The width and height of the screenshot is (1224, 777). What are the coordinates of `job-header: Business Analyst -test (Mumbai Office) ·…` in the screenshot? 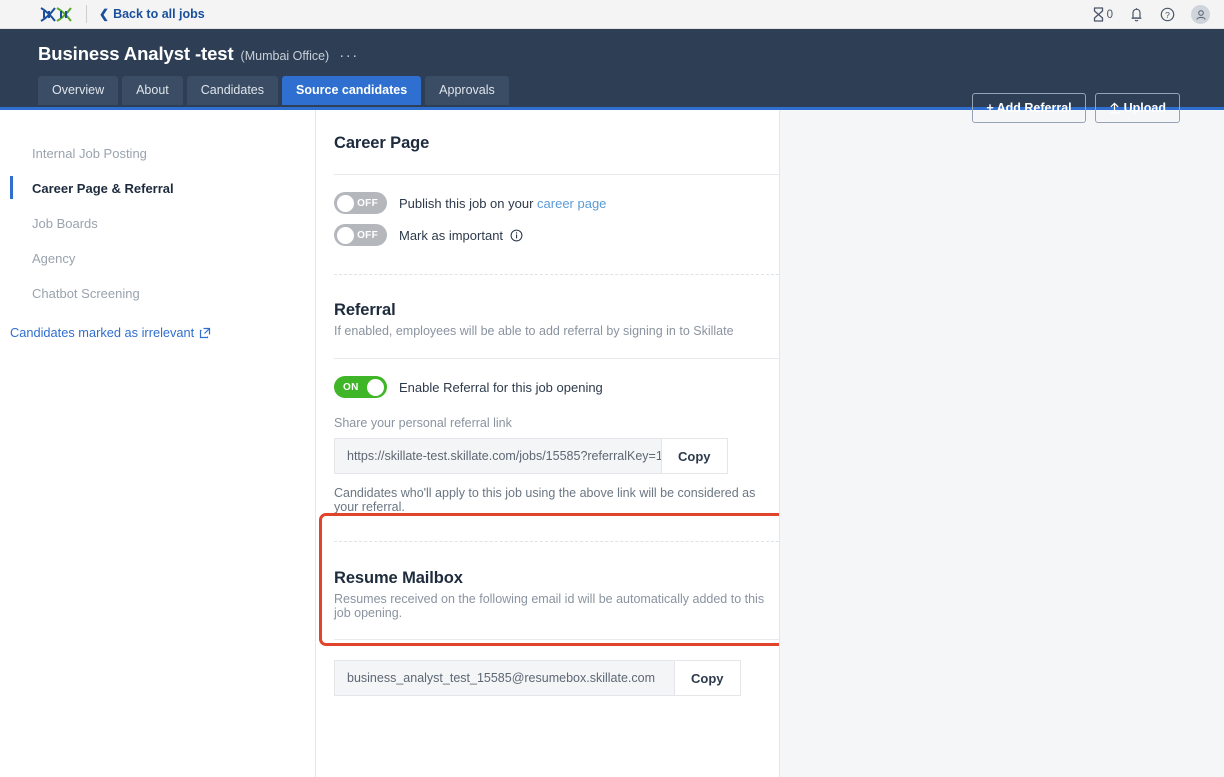 It's located at (612, 76).